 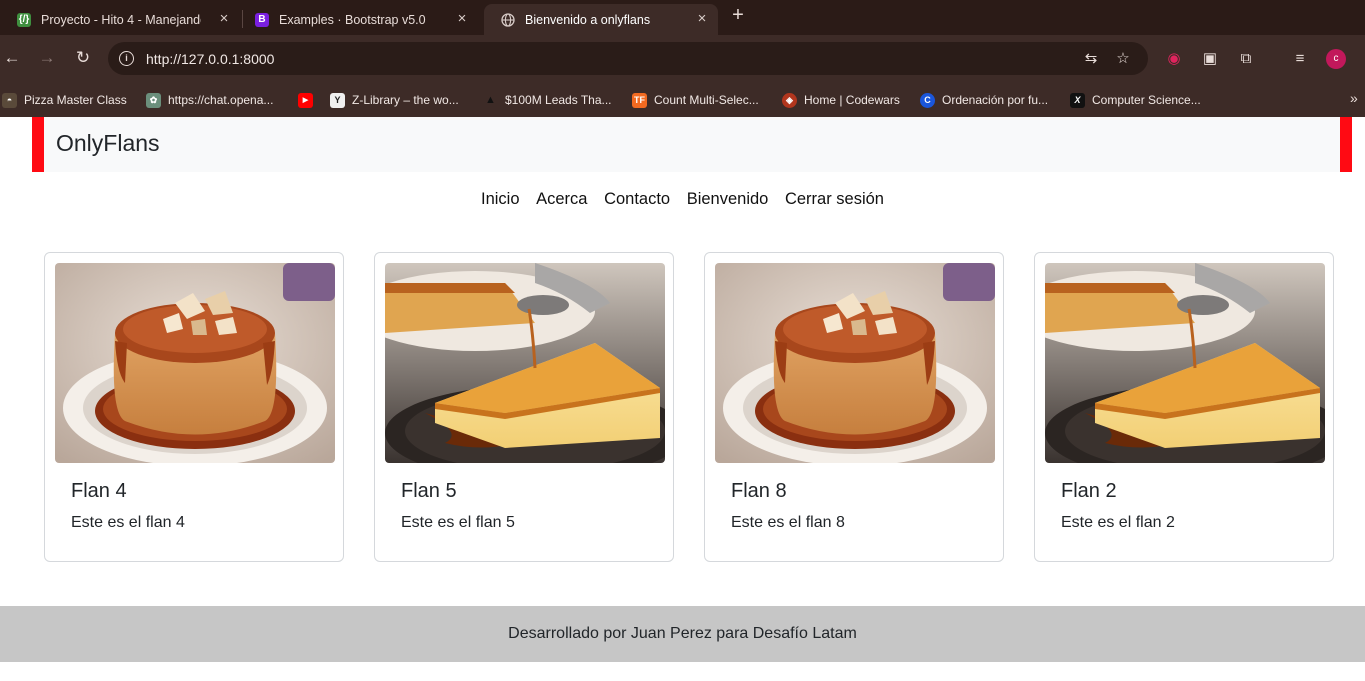 What do you see at coordinates (628, 58) in the screenshot?
I see `address-bar: i http://127.0.0.1:8000 ⇆ ☆` at bounding box center [628, 58].